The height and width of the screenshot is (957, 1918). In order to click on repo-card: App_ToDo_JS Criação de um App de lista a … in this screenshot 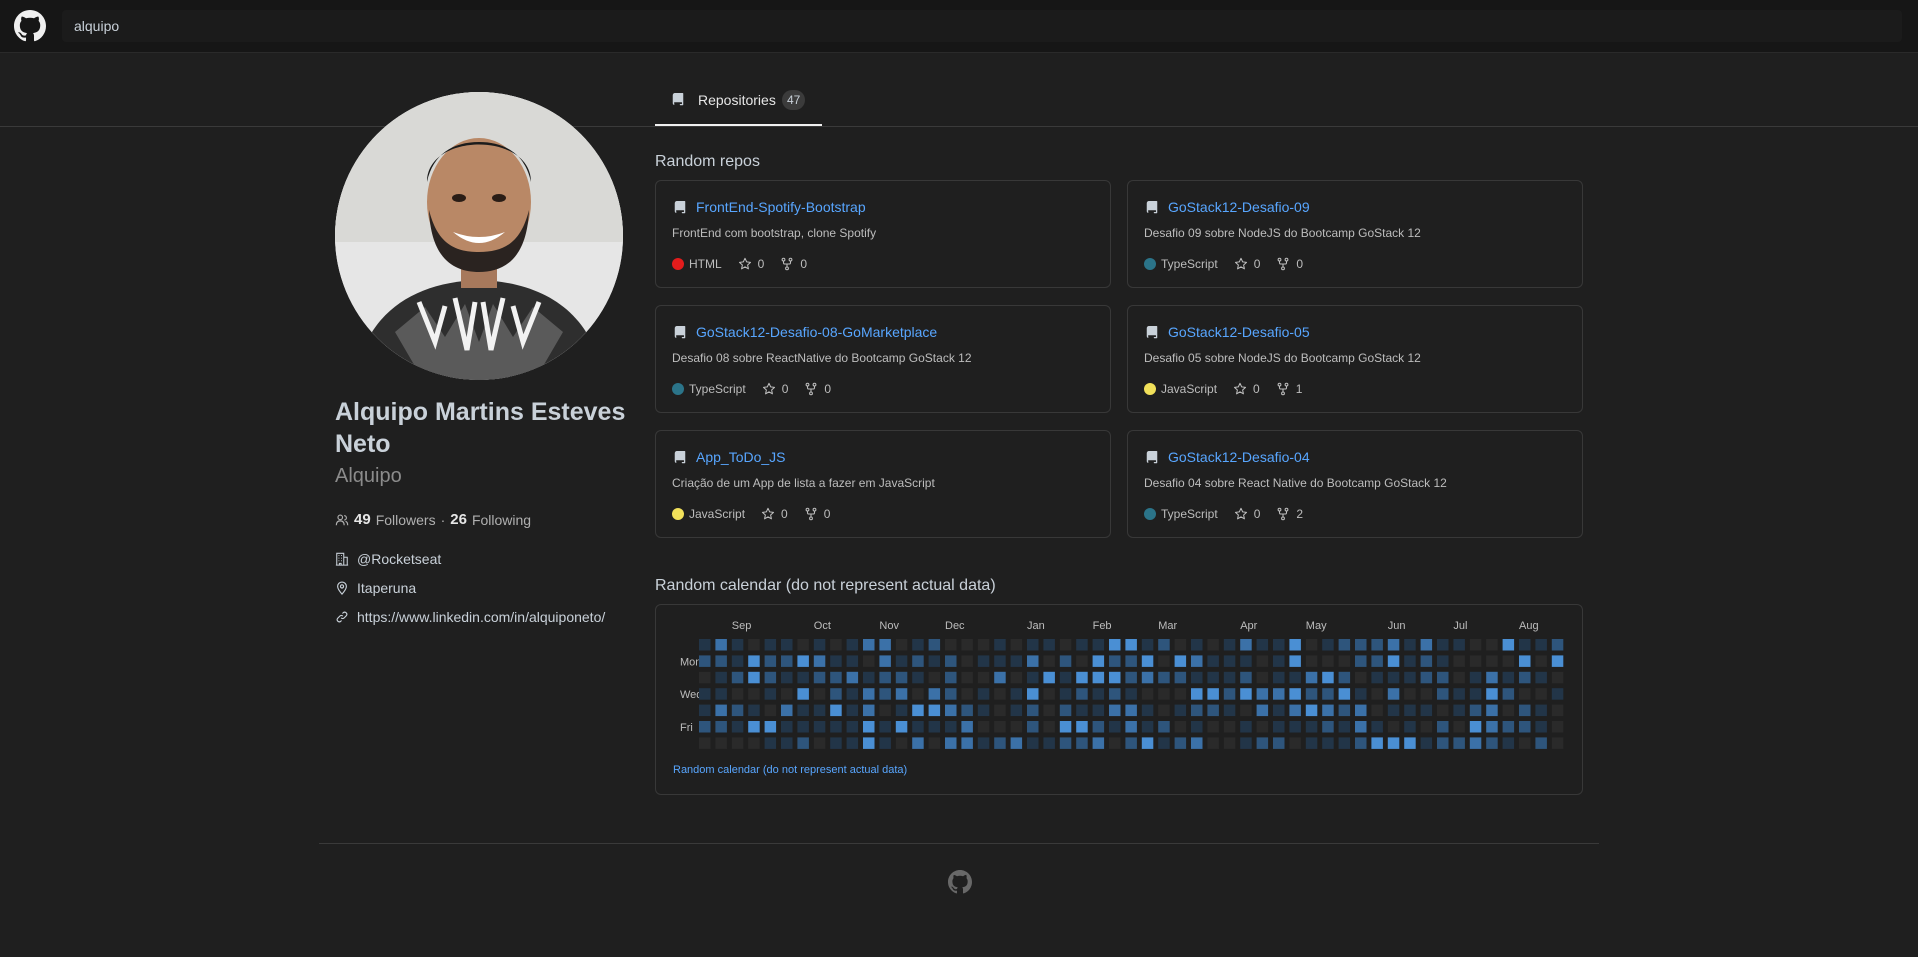, I will do `click(883, 484)`.